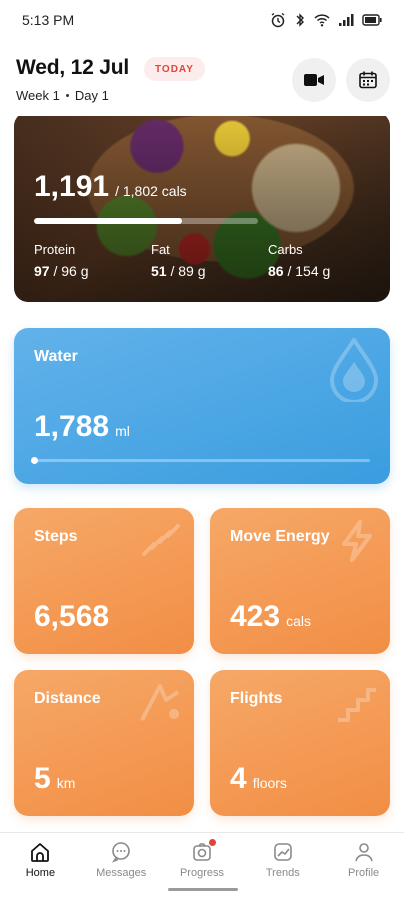 The image size is (404, 900). I want to click on separator-dot, so click(67, 95).